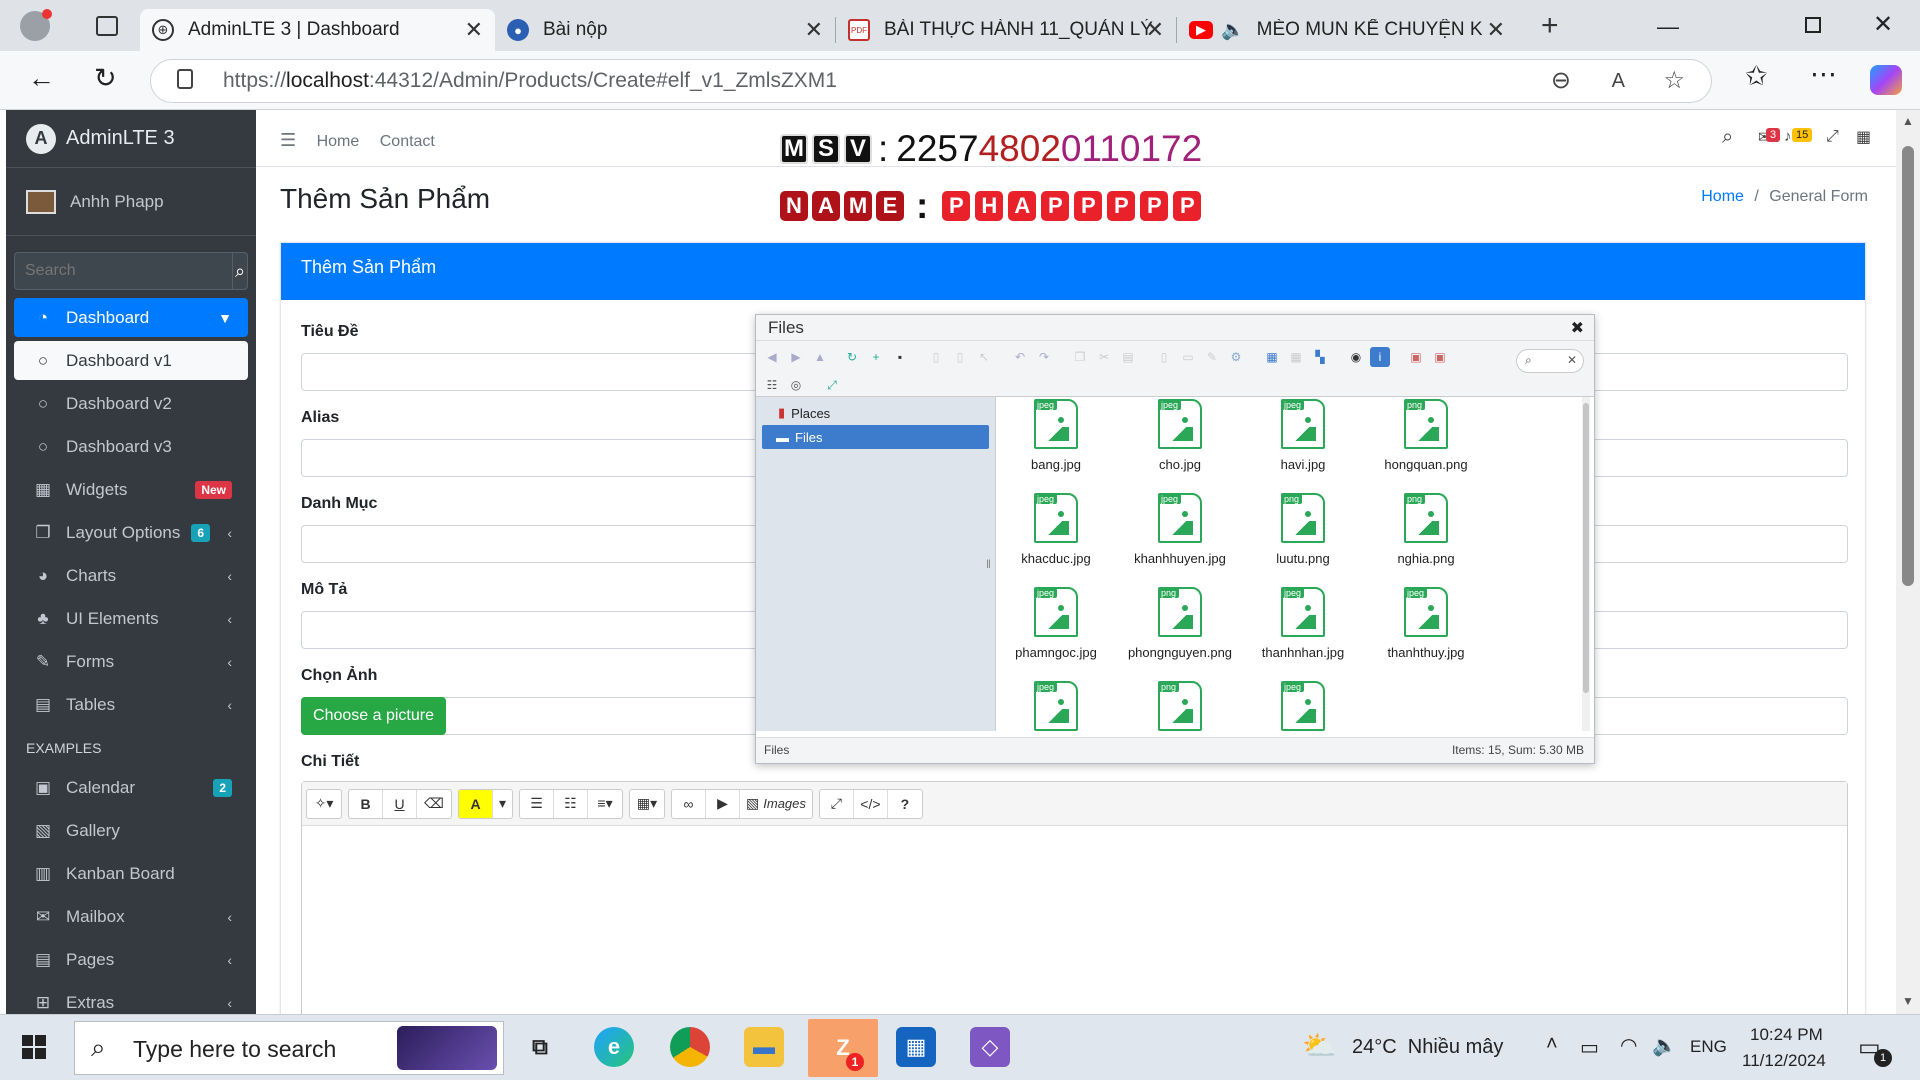  What do you see at coordinates (131, 532) in the screenshot?
I see `sidebar-item-layout-options: ❐ Layout Options 6 ‹` at bounding box center [131, 532].